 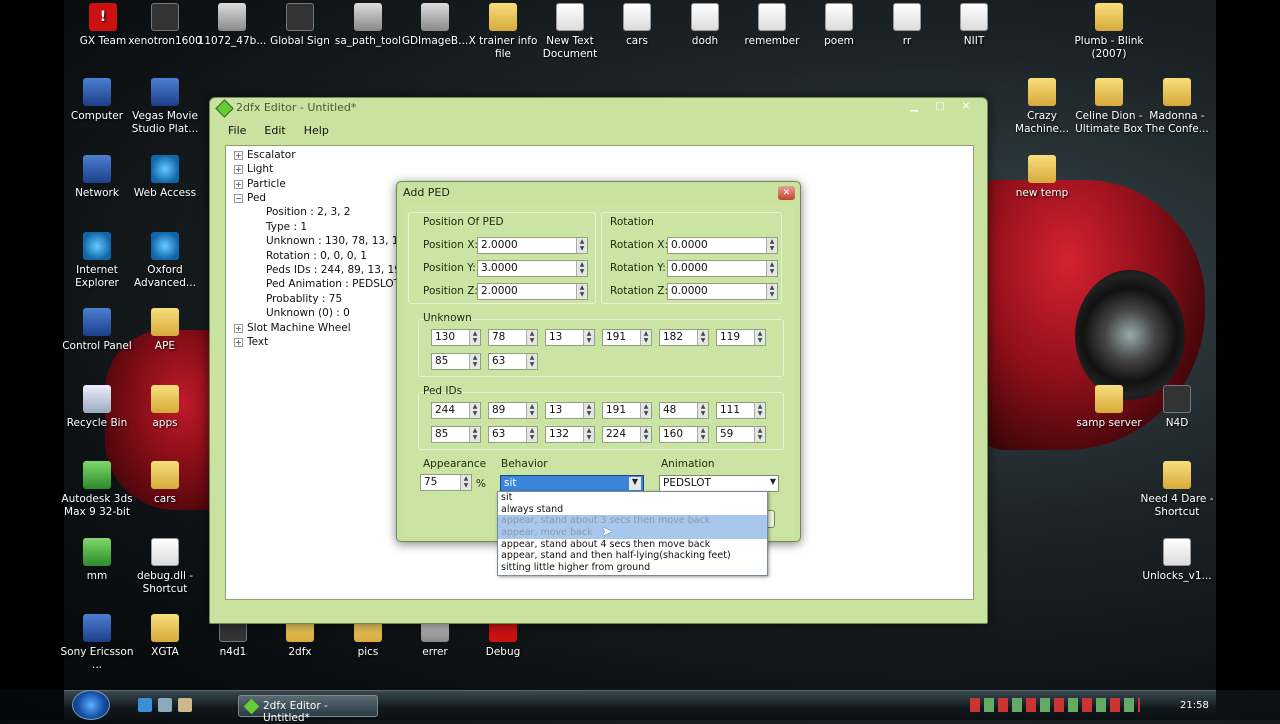 I want to click on tree-leaf: Type : 1, so click(x=286, y=227).